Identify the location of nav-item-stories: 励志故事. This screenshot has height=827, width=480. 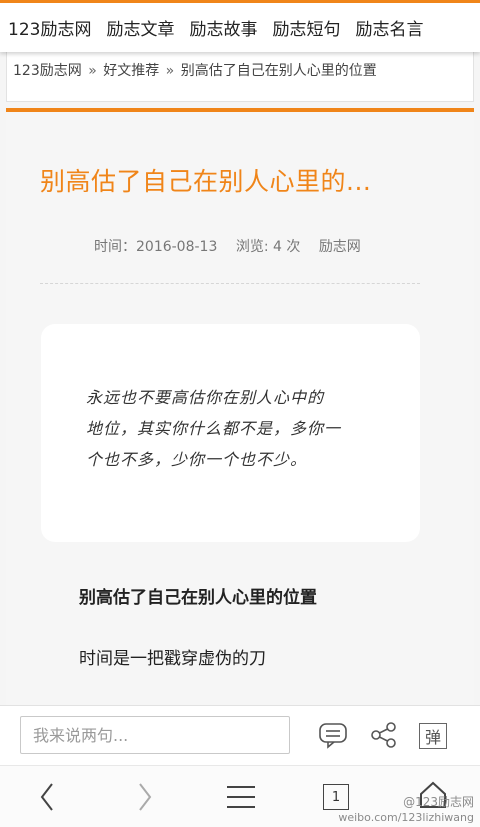
(223, 27).